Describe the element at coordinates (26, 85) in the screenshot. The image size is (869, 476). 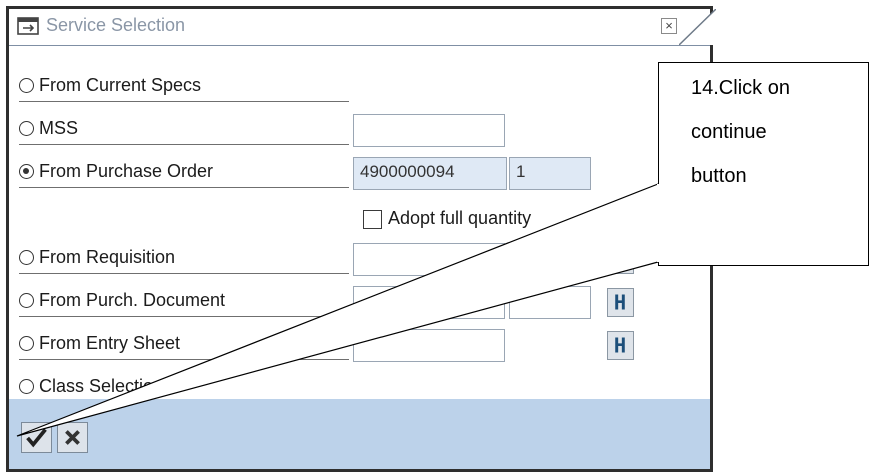
I see `radio-from-current-specs` at that location.